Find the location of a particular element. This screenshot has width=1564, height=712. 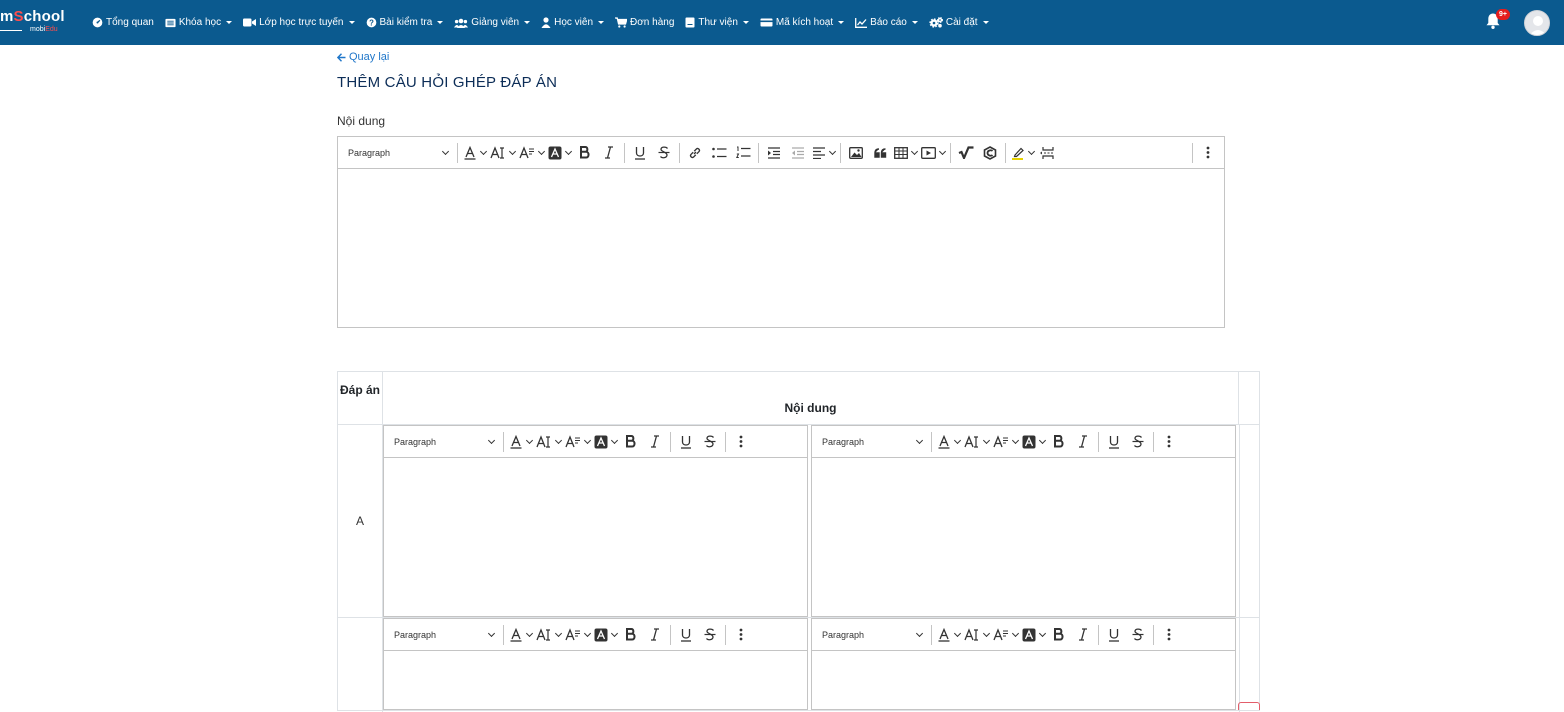

block-quote-button is located at coordinates (880, 153).